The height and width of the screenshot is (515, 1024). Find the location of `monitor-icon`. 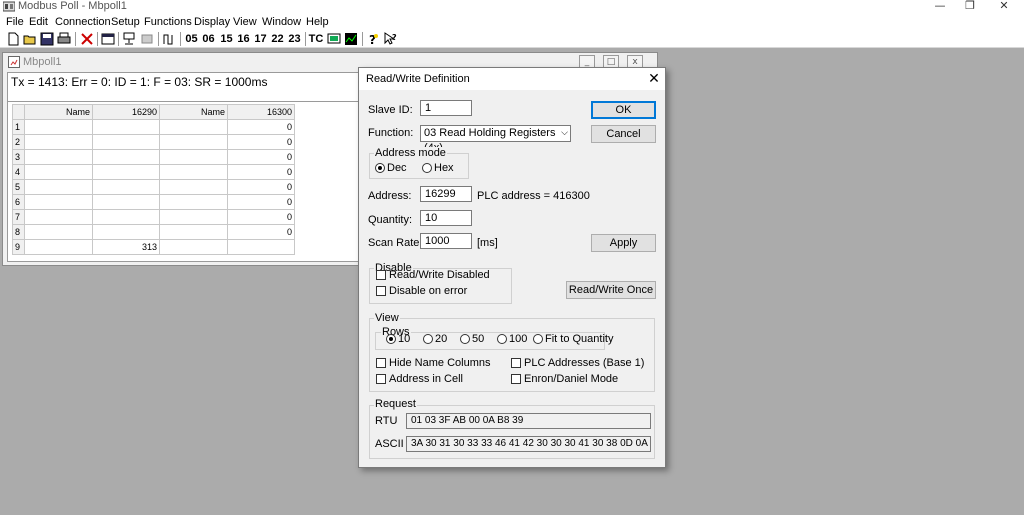

monitor-icon is located at coordinates (334, 39).